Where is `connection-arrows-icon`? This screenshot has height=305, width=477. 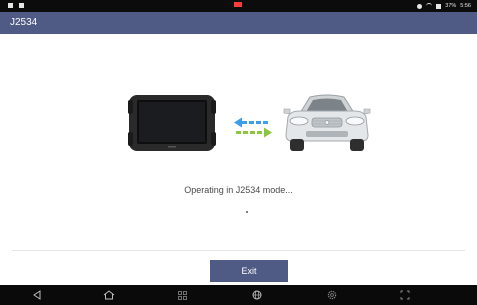 connection-arrows-icon is located at coordinates (253, 127).